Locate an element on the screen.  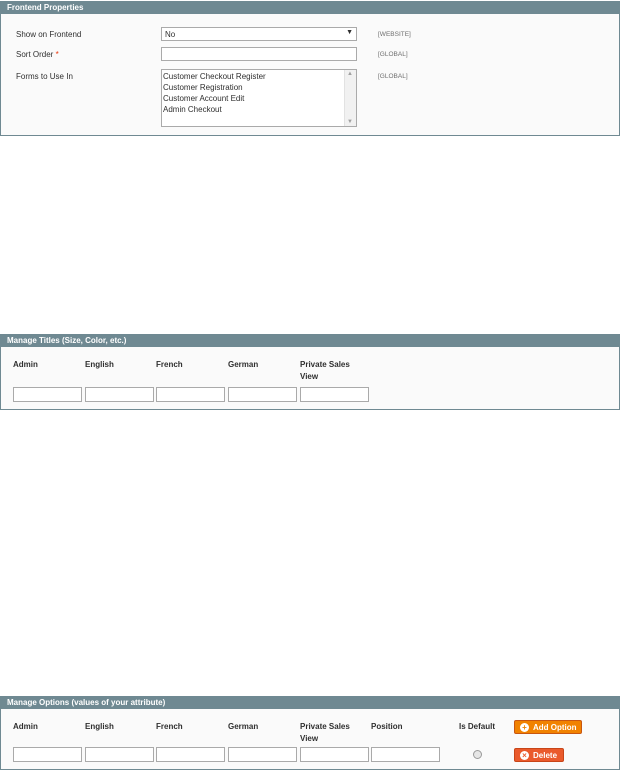
scroll-up-icon: ▲ is located at coordinates (350, 74).